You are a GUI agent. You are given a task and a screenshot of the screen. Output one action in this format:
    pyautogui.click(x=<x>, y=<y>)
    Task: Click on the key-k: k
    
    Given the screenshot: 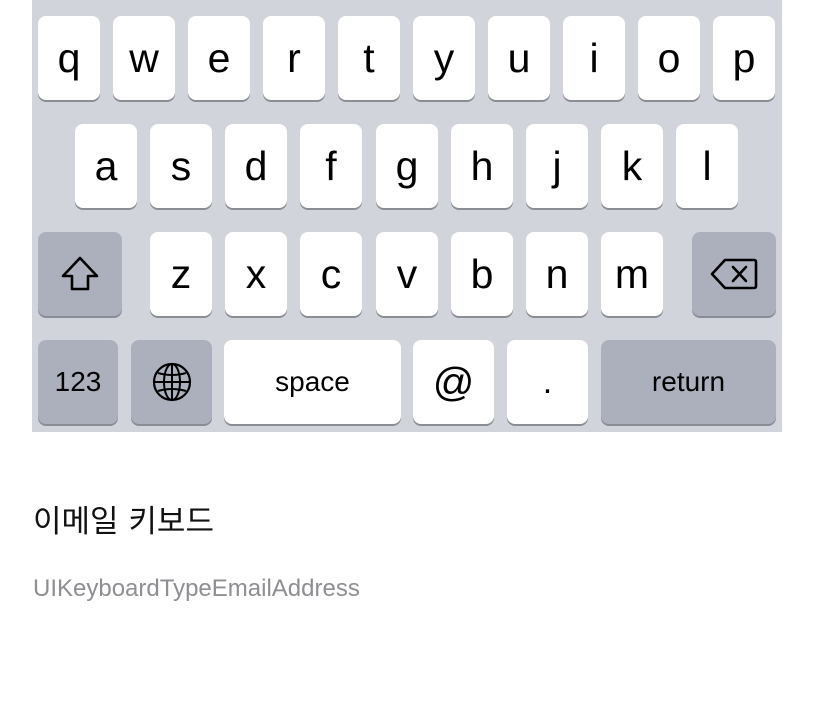 What is the action you would take?
    pyautogui.click(x=632, y=166)
    